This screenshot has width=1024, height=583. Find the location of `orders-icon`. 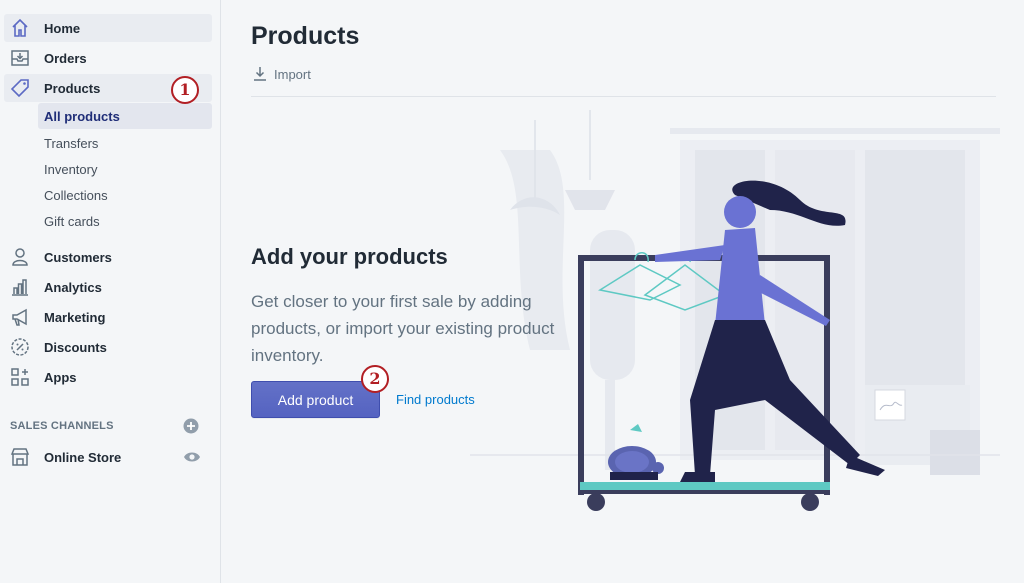

orders-icon is located at coordinates (20, 58).